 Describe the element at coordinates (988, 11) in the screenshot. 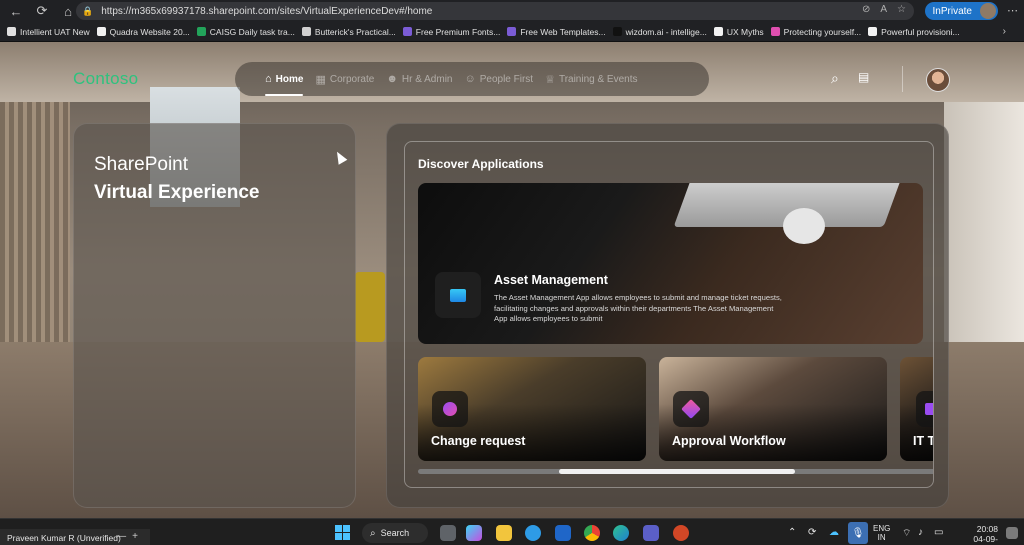

I see `browser-profile-avatar` at that location.